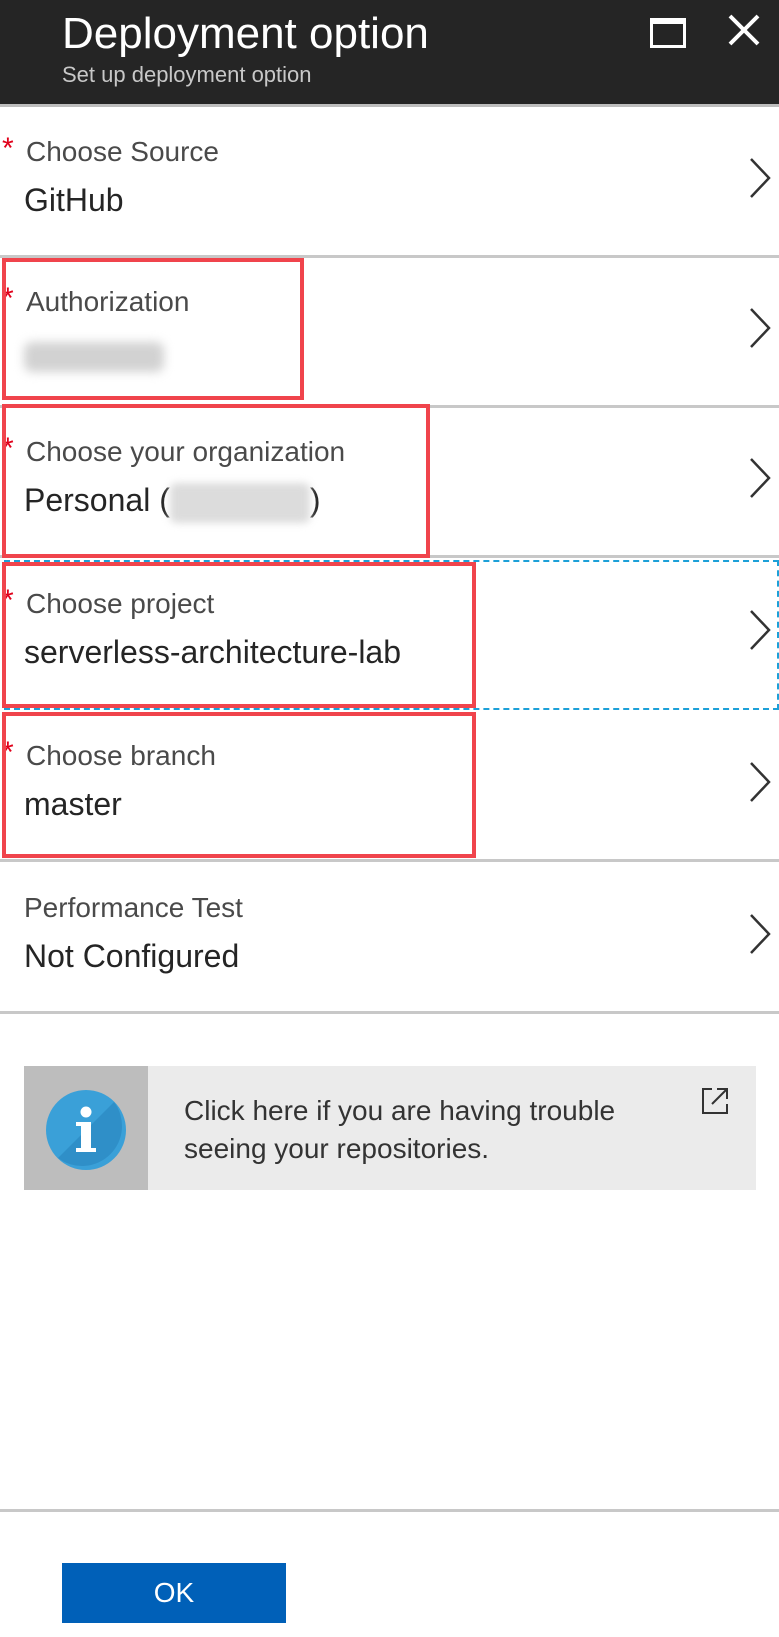  I want to click on performance-test-value: Not Configured, so click(132, 956).